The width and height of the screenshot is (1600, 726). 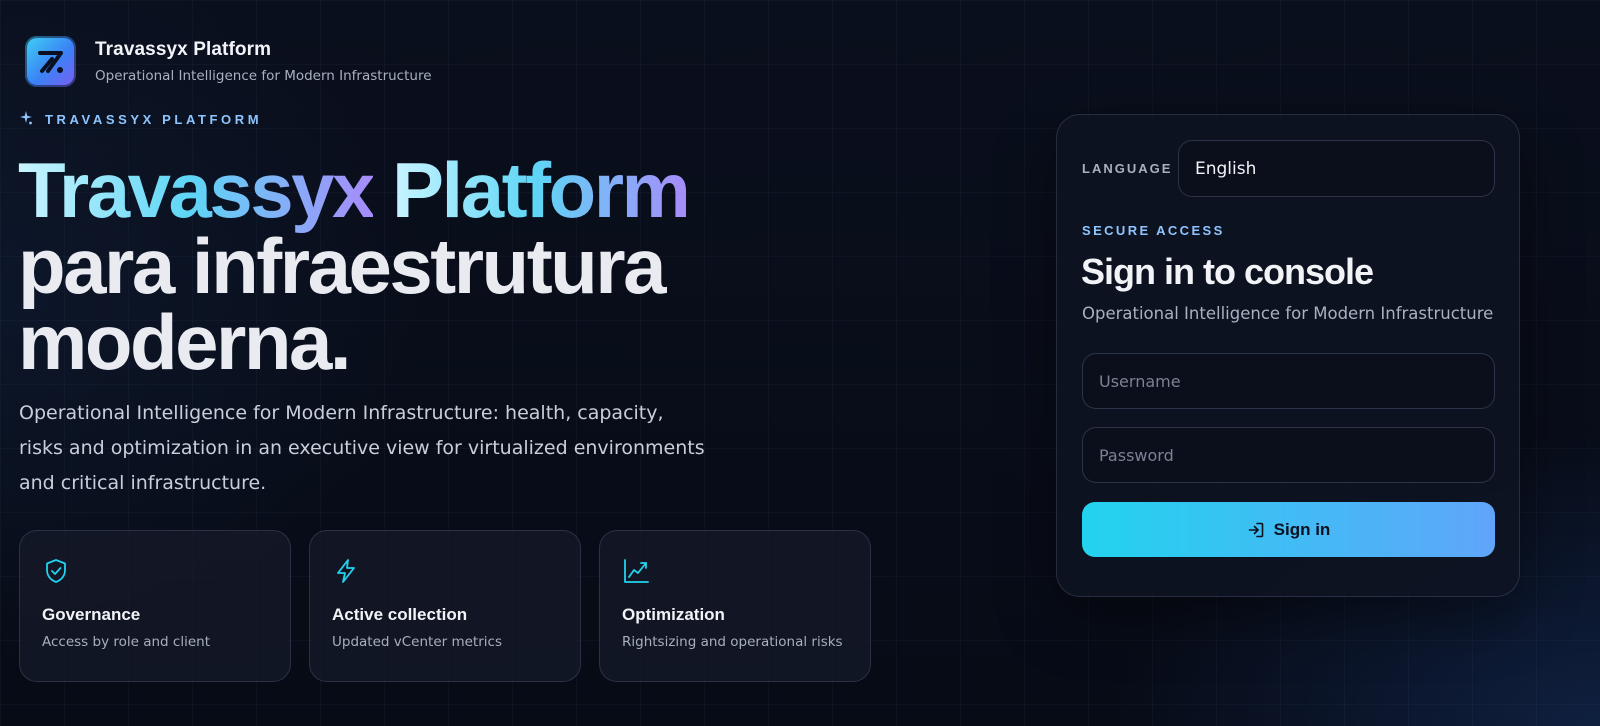 I want to click on logo-mark-icon, so click(x=50, y=61).